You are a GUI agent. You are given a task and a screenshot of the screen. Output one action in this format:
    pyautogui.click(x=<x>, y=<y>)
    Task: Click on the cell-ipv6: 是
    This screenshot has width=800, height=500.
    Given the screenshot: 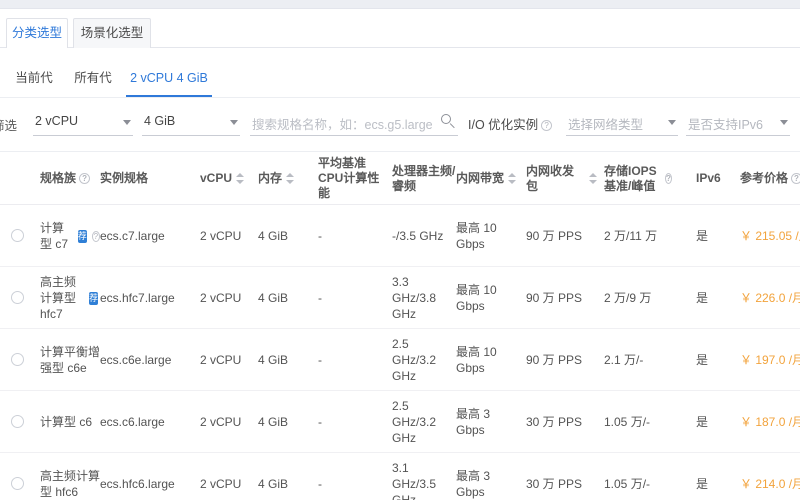 What is the action you would take?
    pyautogui.click(x=716, y=422)
    